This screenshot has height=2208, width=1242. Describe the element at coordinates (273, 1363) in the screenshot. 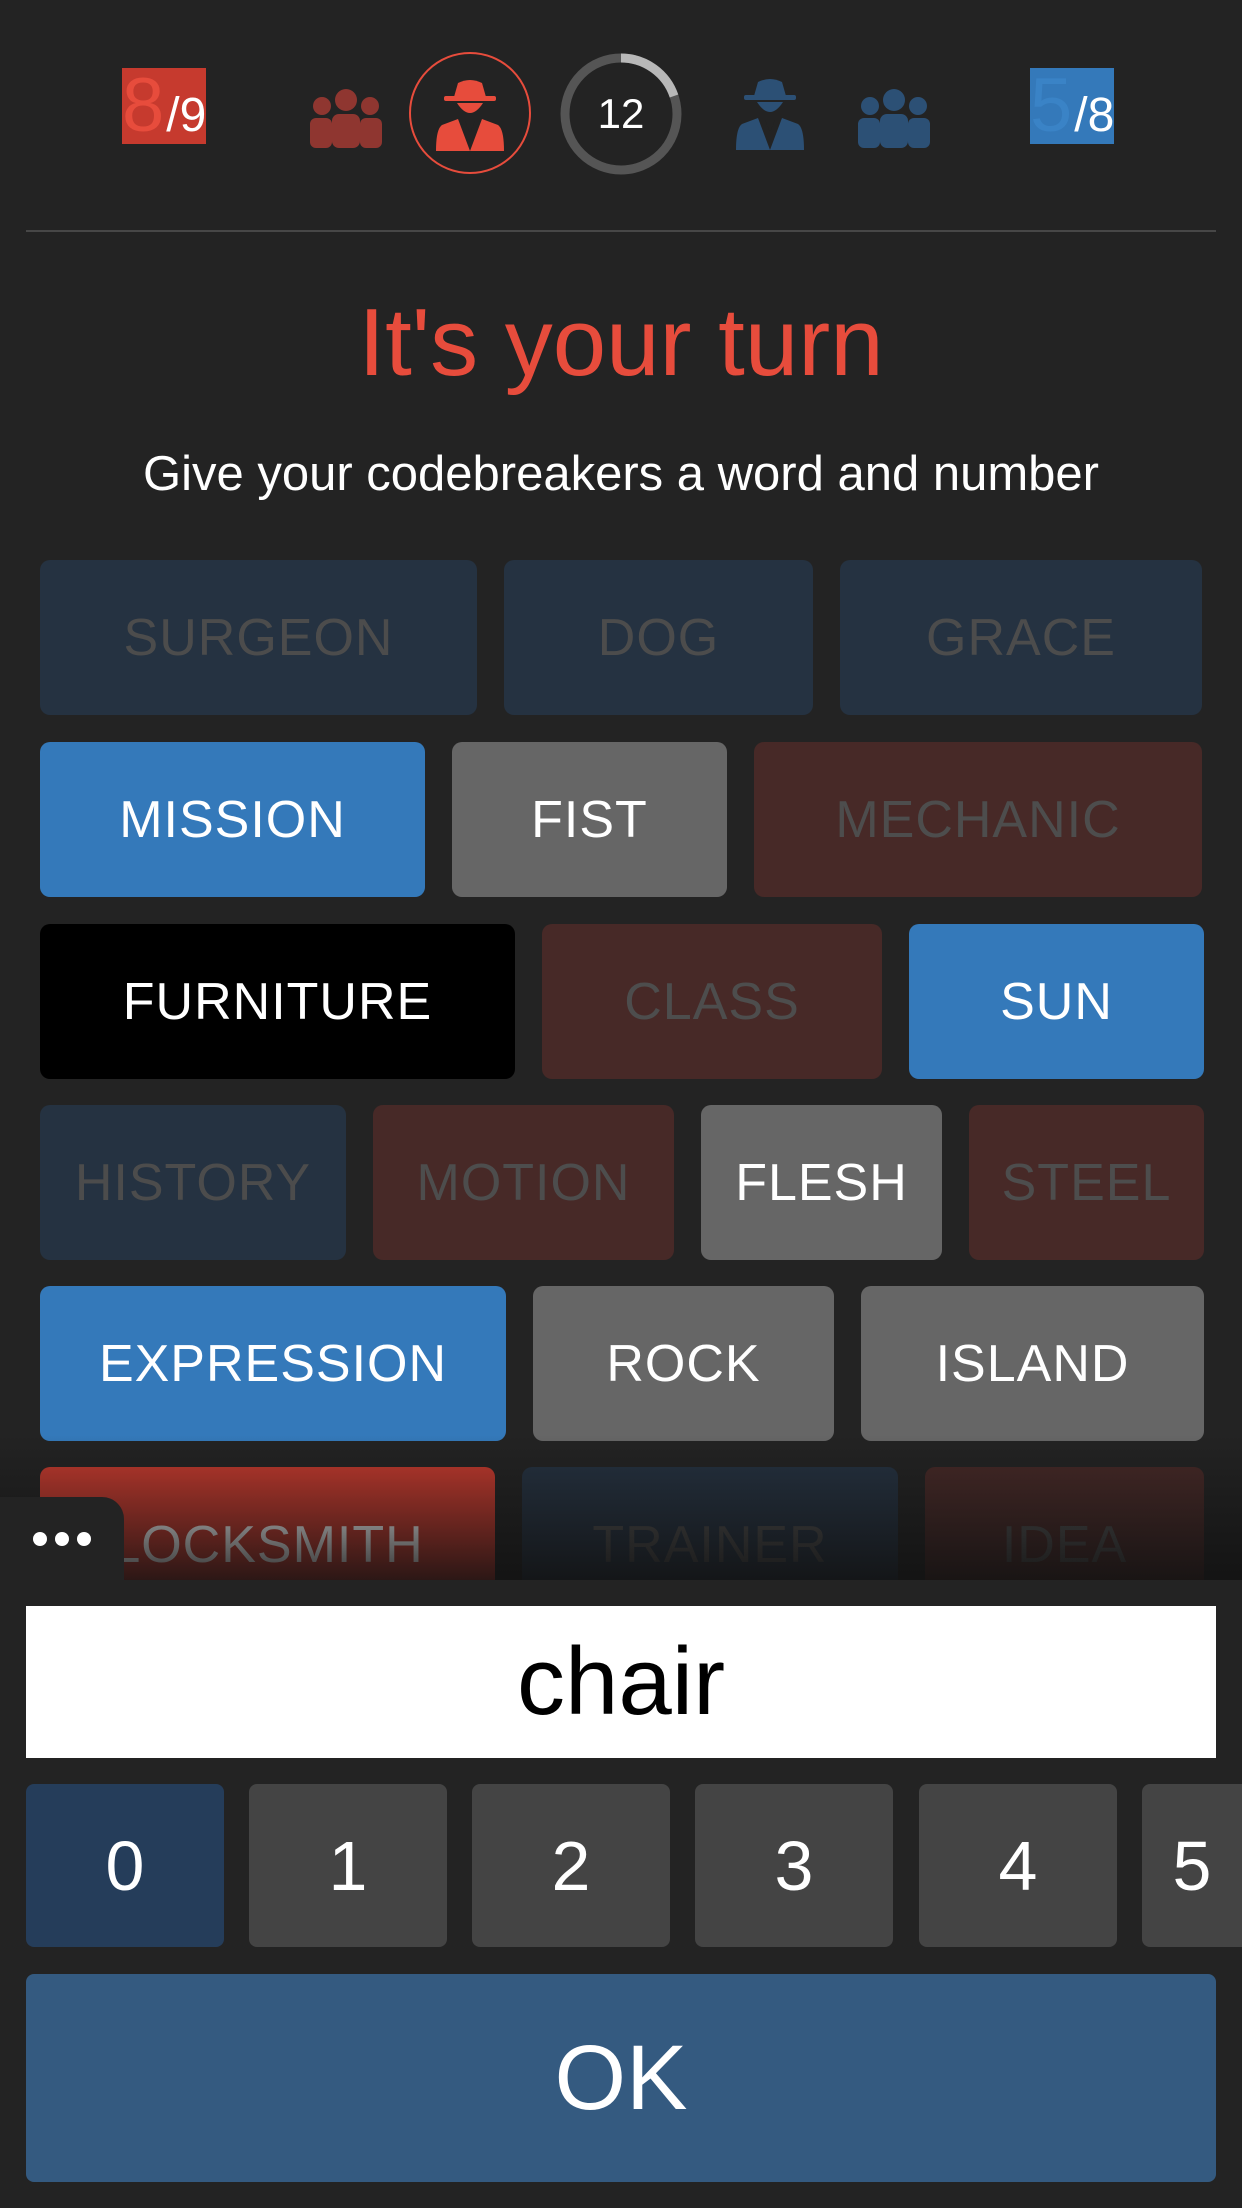

I see `word-card: EXPRESSION` at that location.